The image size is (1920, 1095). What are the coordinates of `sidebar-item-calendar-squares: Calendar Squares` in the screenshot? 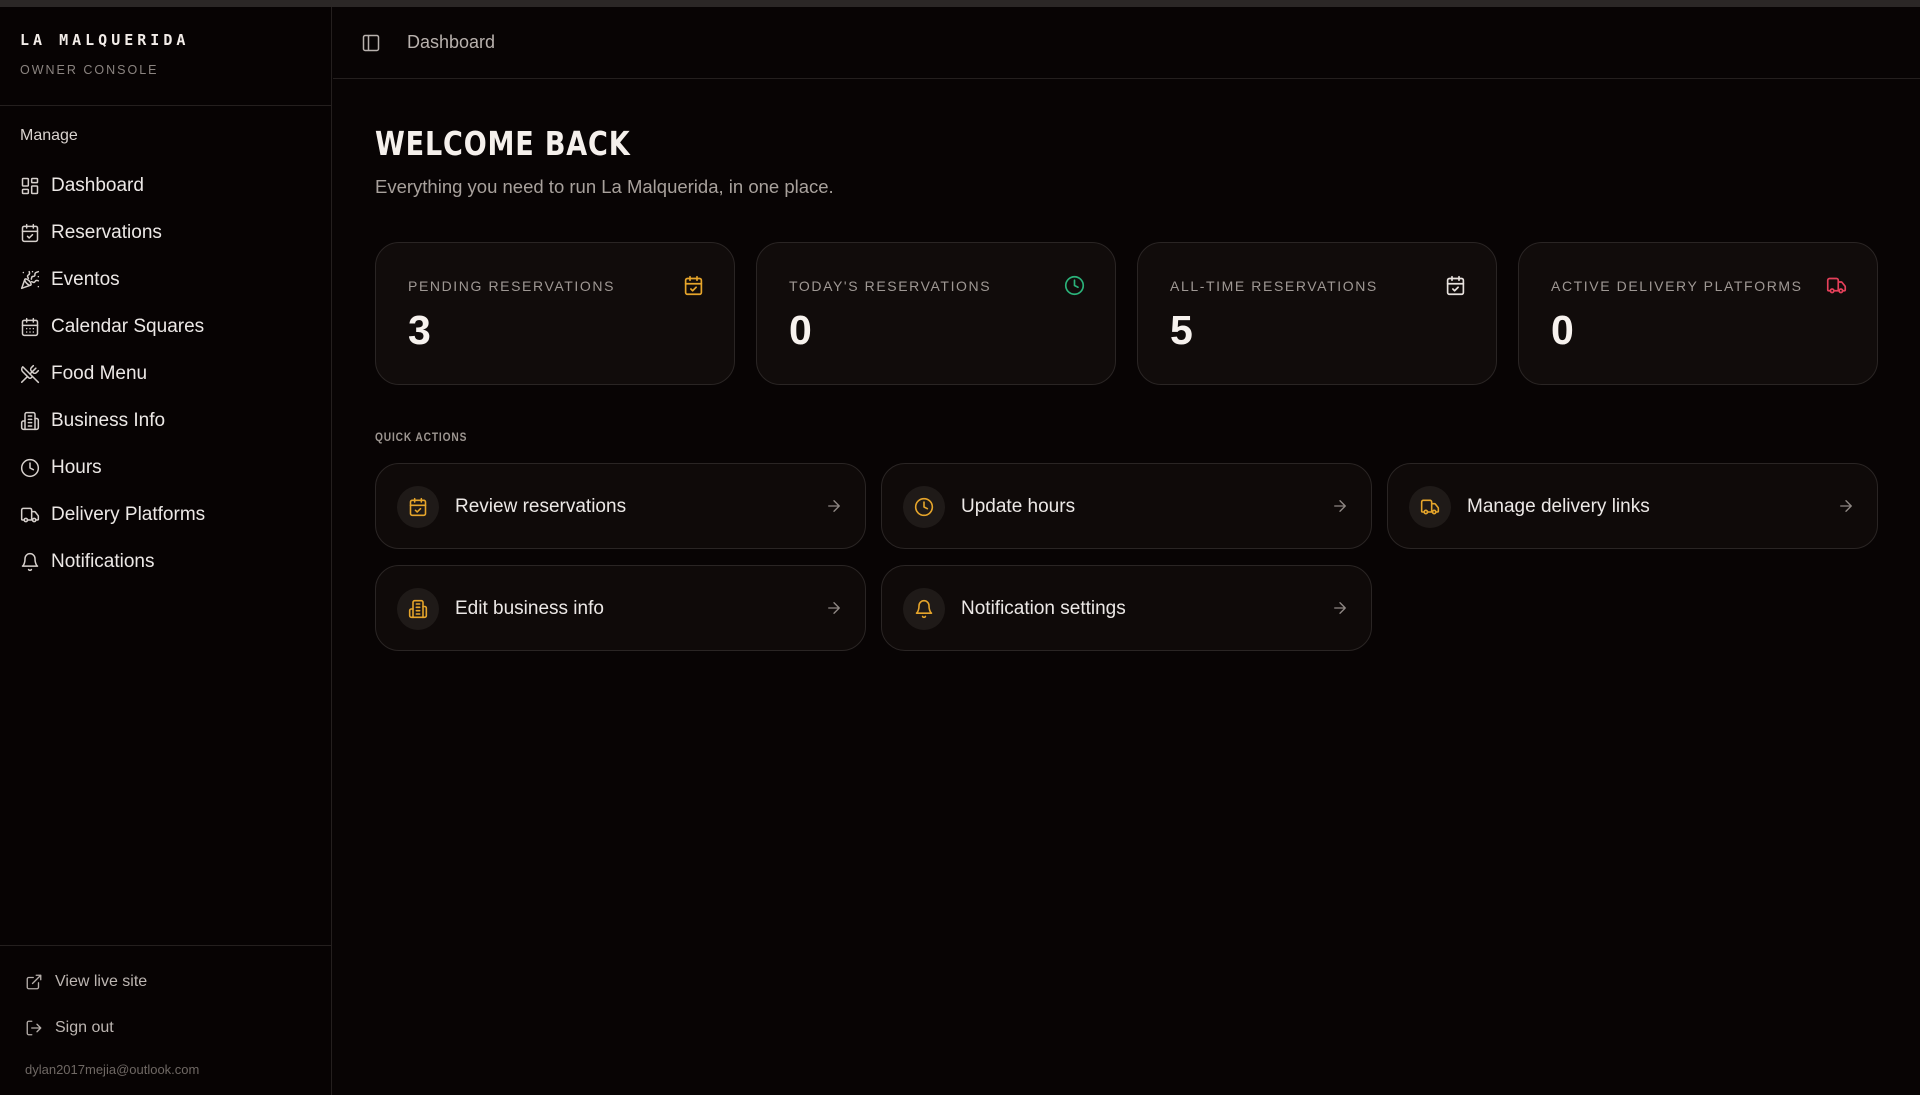 It's located at (165, 326).